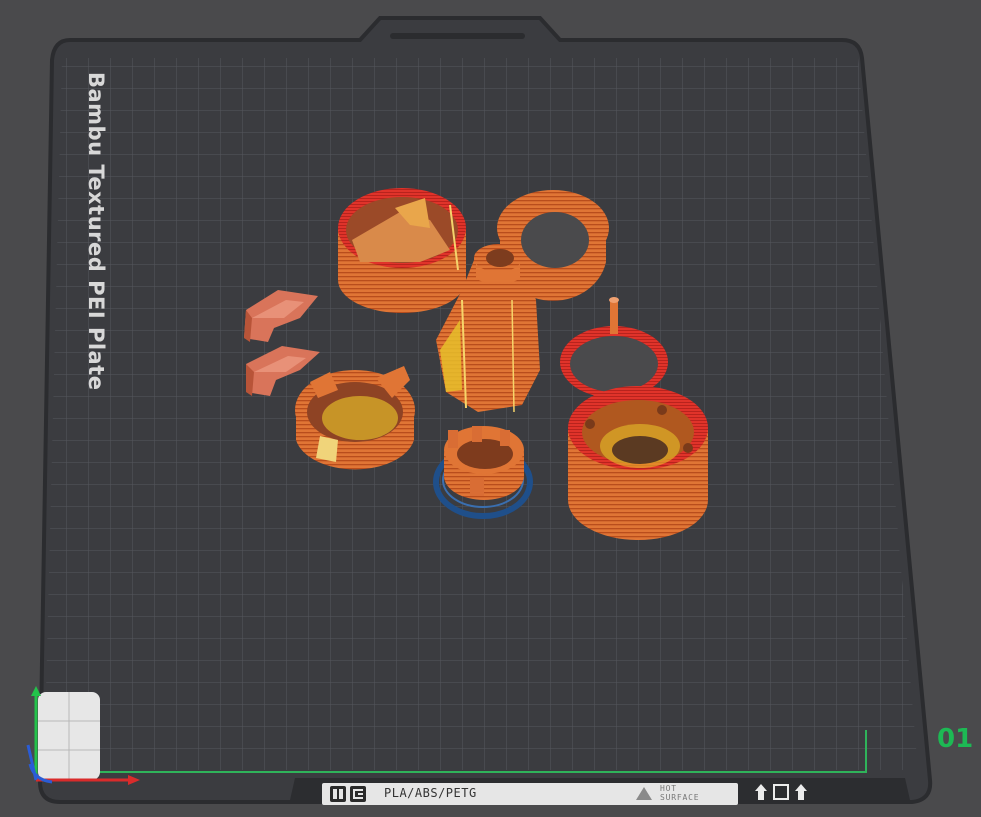 The image size is (981, 817). Describe the element at coordinates (781, 792) in the screenshot. I see `square-icon` at that location.